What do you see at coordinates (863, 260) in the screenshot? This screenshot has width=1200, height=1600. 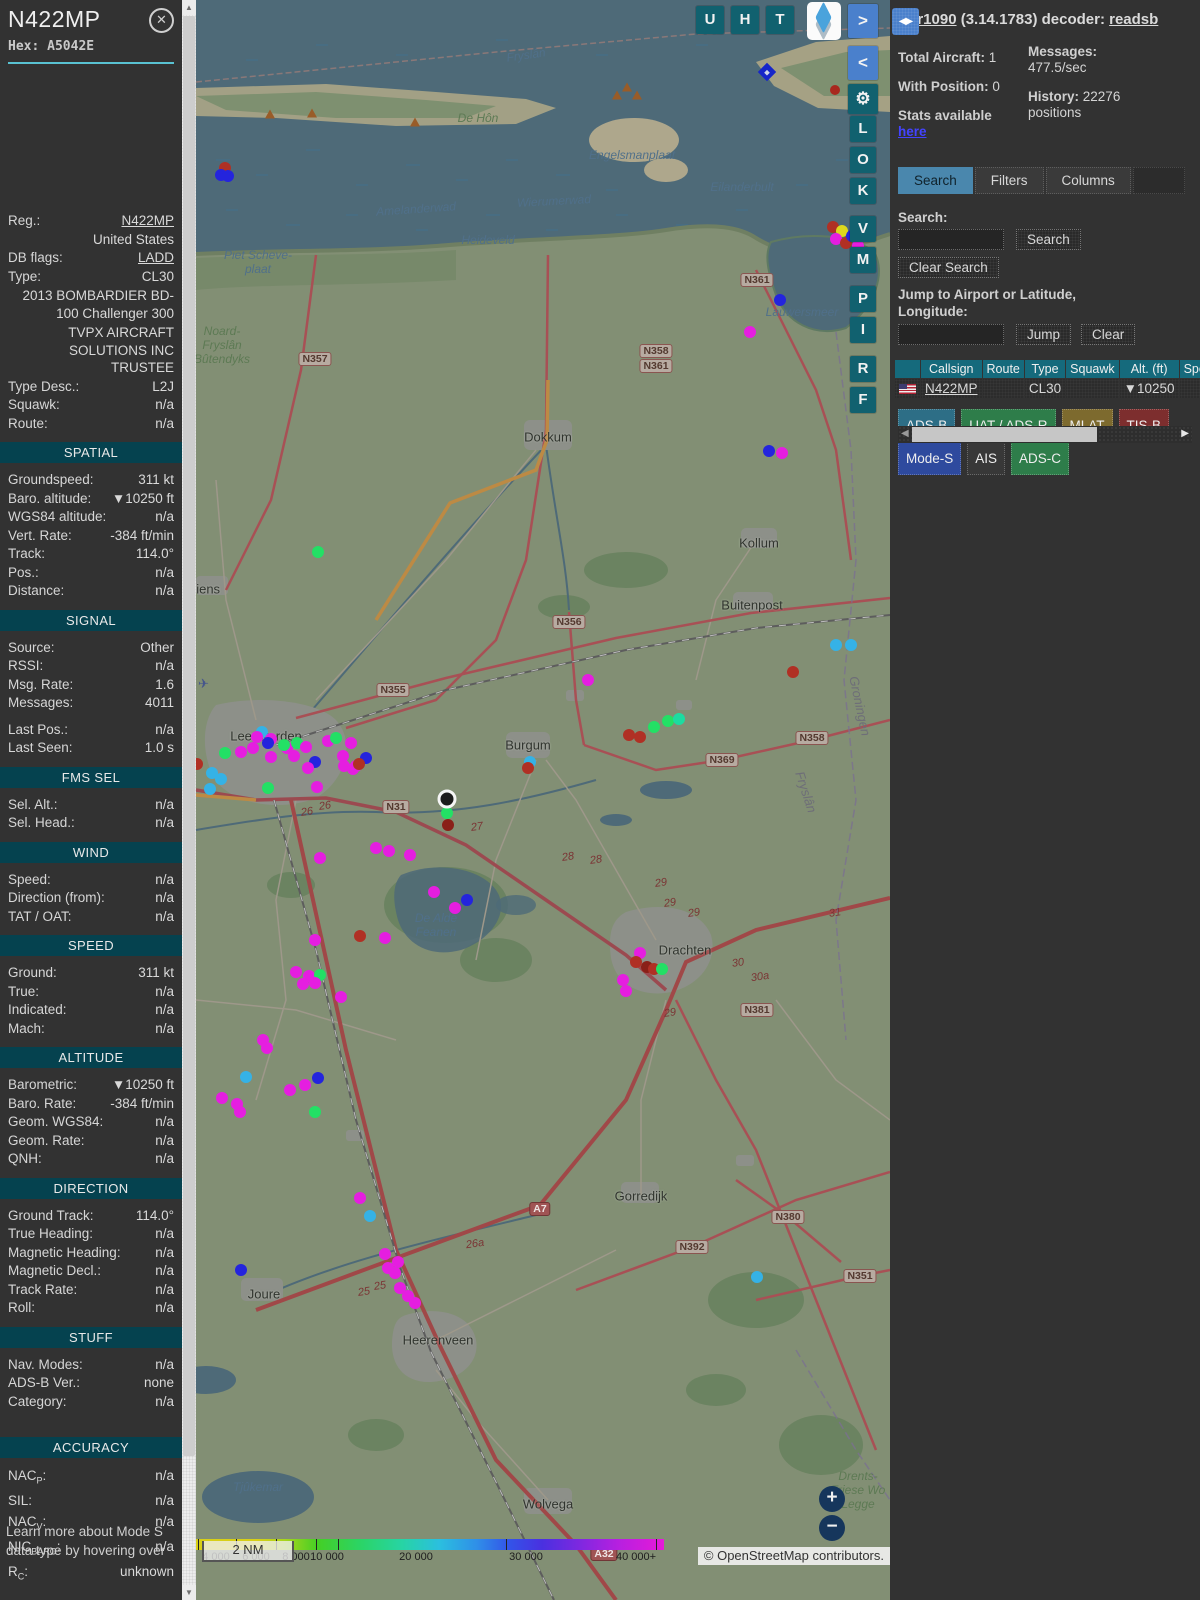 I see `map-button-m: M` at bounding box center [863, 260].